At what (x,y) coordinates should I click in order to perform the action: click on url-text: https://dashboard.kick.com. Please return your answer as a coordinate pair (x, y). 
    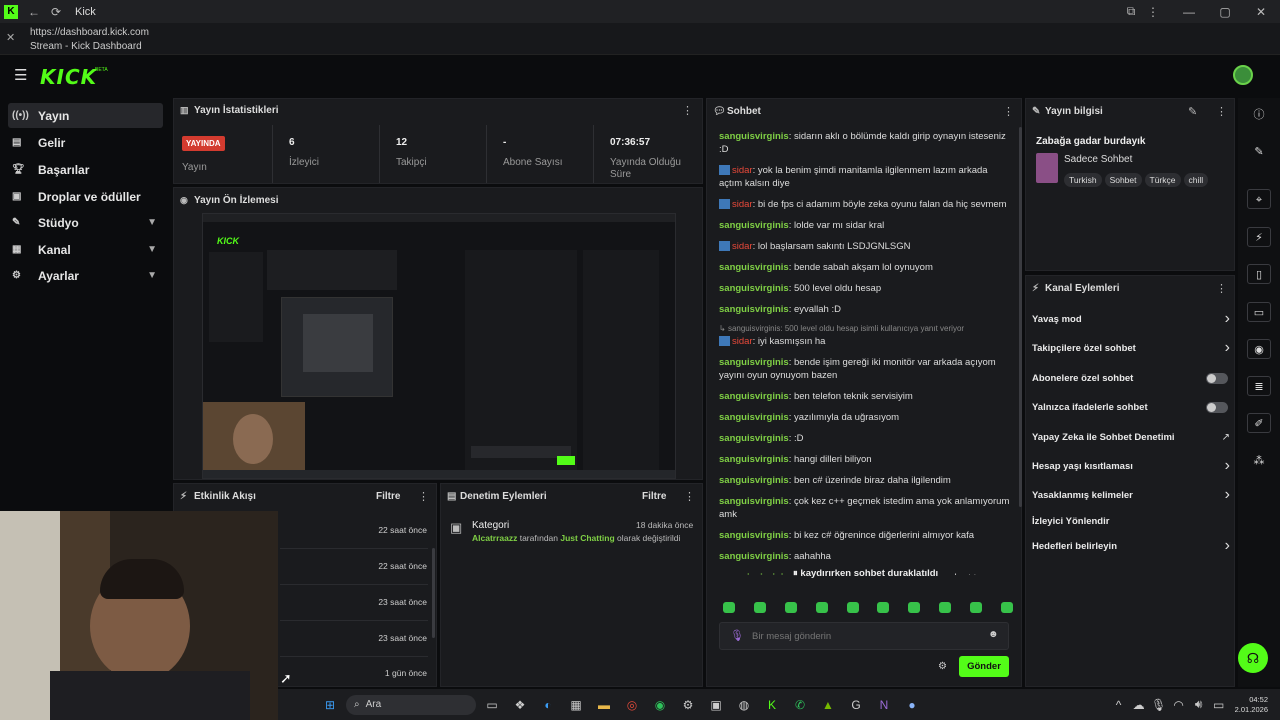
    Looking at the image, I should click on (89, 32).